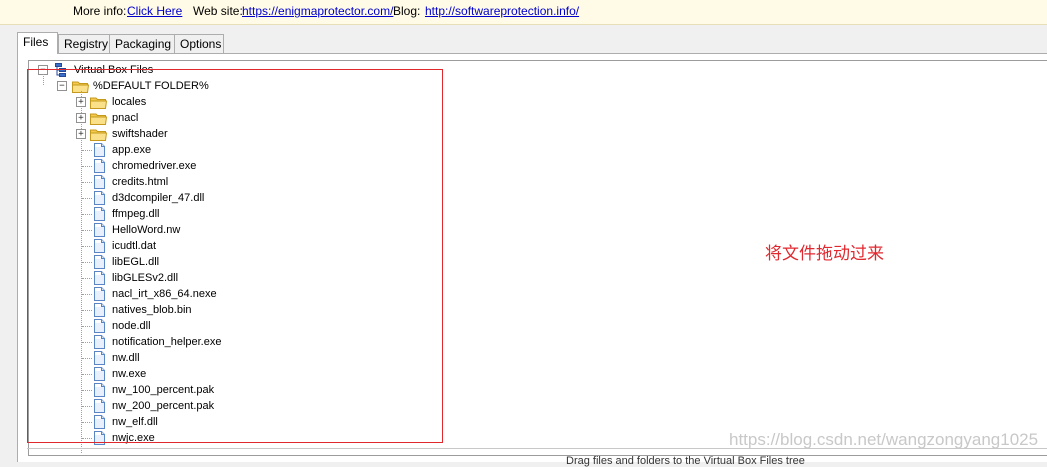 This screenshot has height=467, width=1047. Describe the element at coordinates (502, 11) in the screenshot. I see `blog-link: http://softwareprotection.info/` at that location.